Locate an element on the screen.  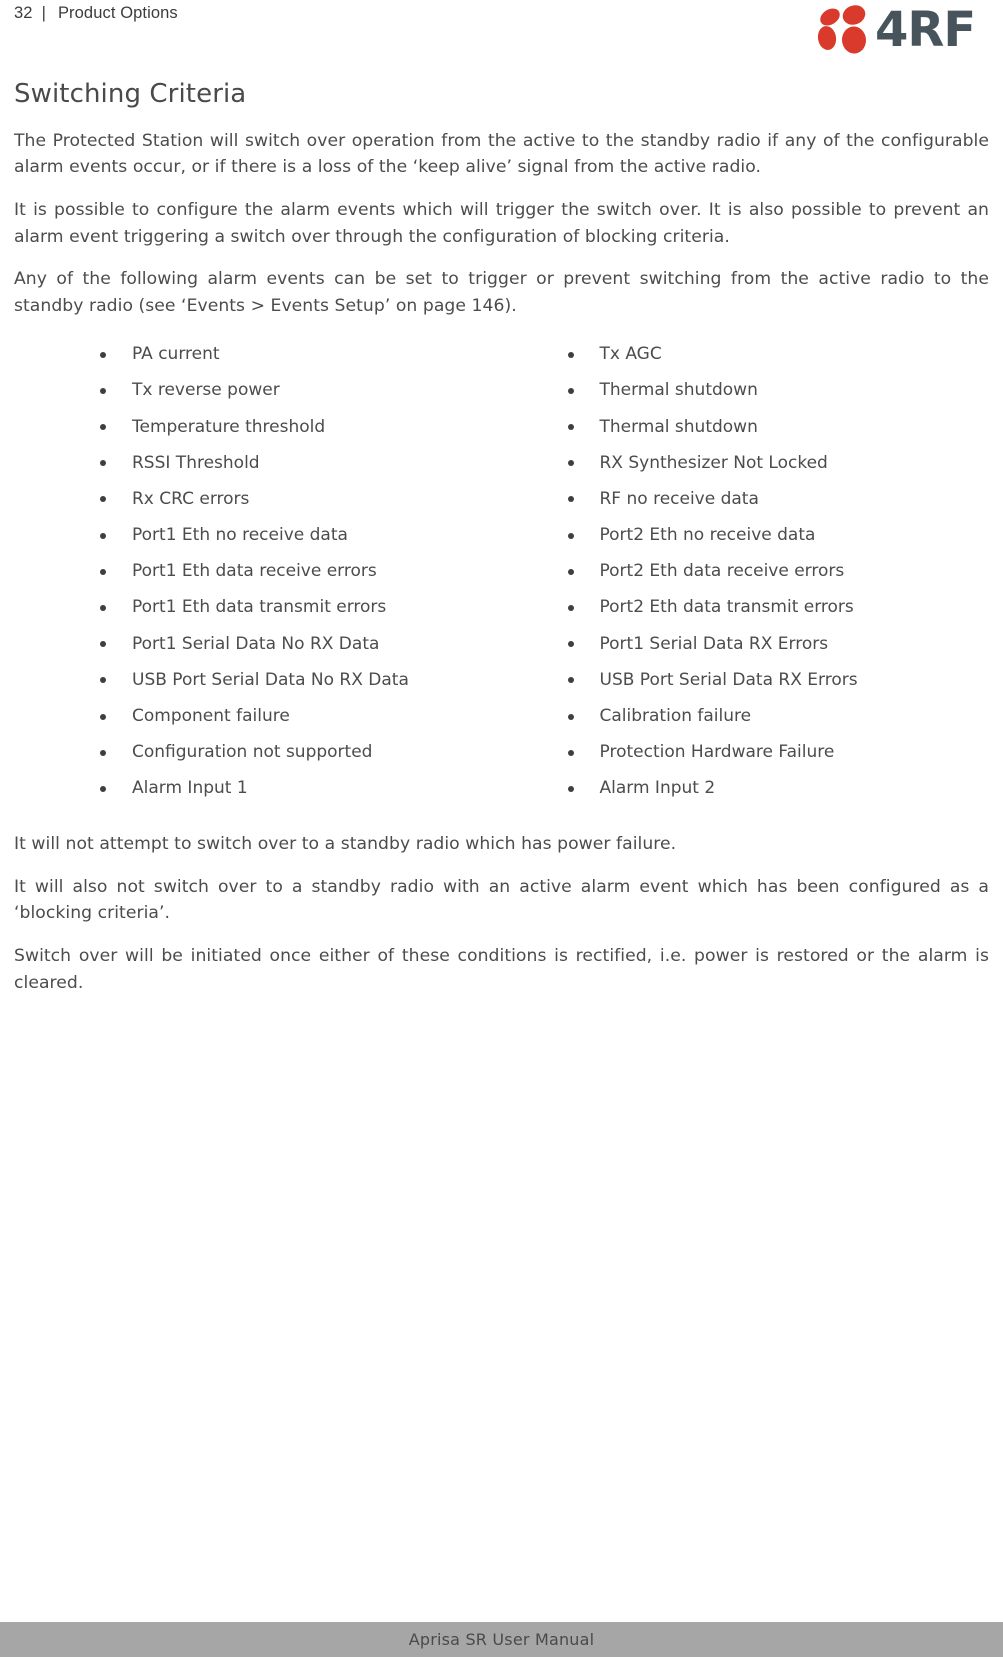
list-item-label: Alarm Input 2 is located at coordinates (657, 788).